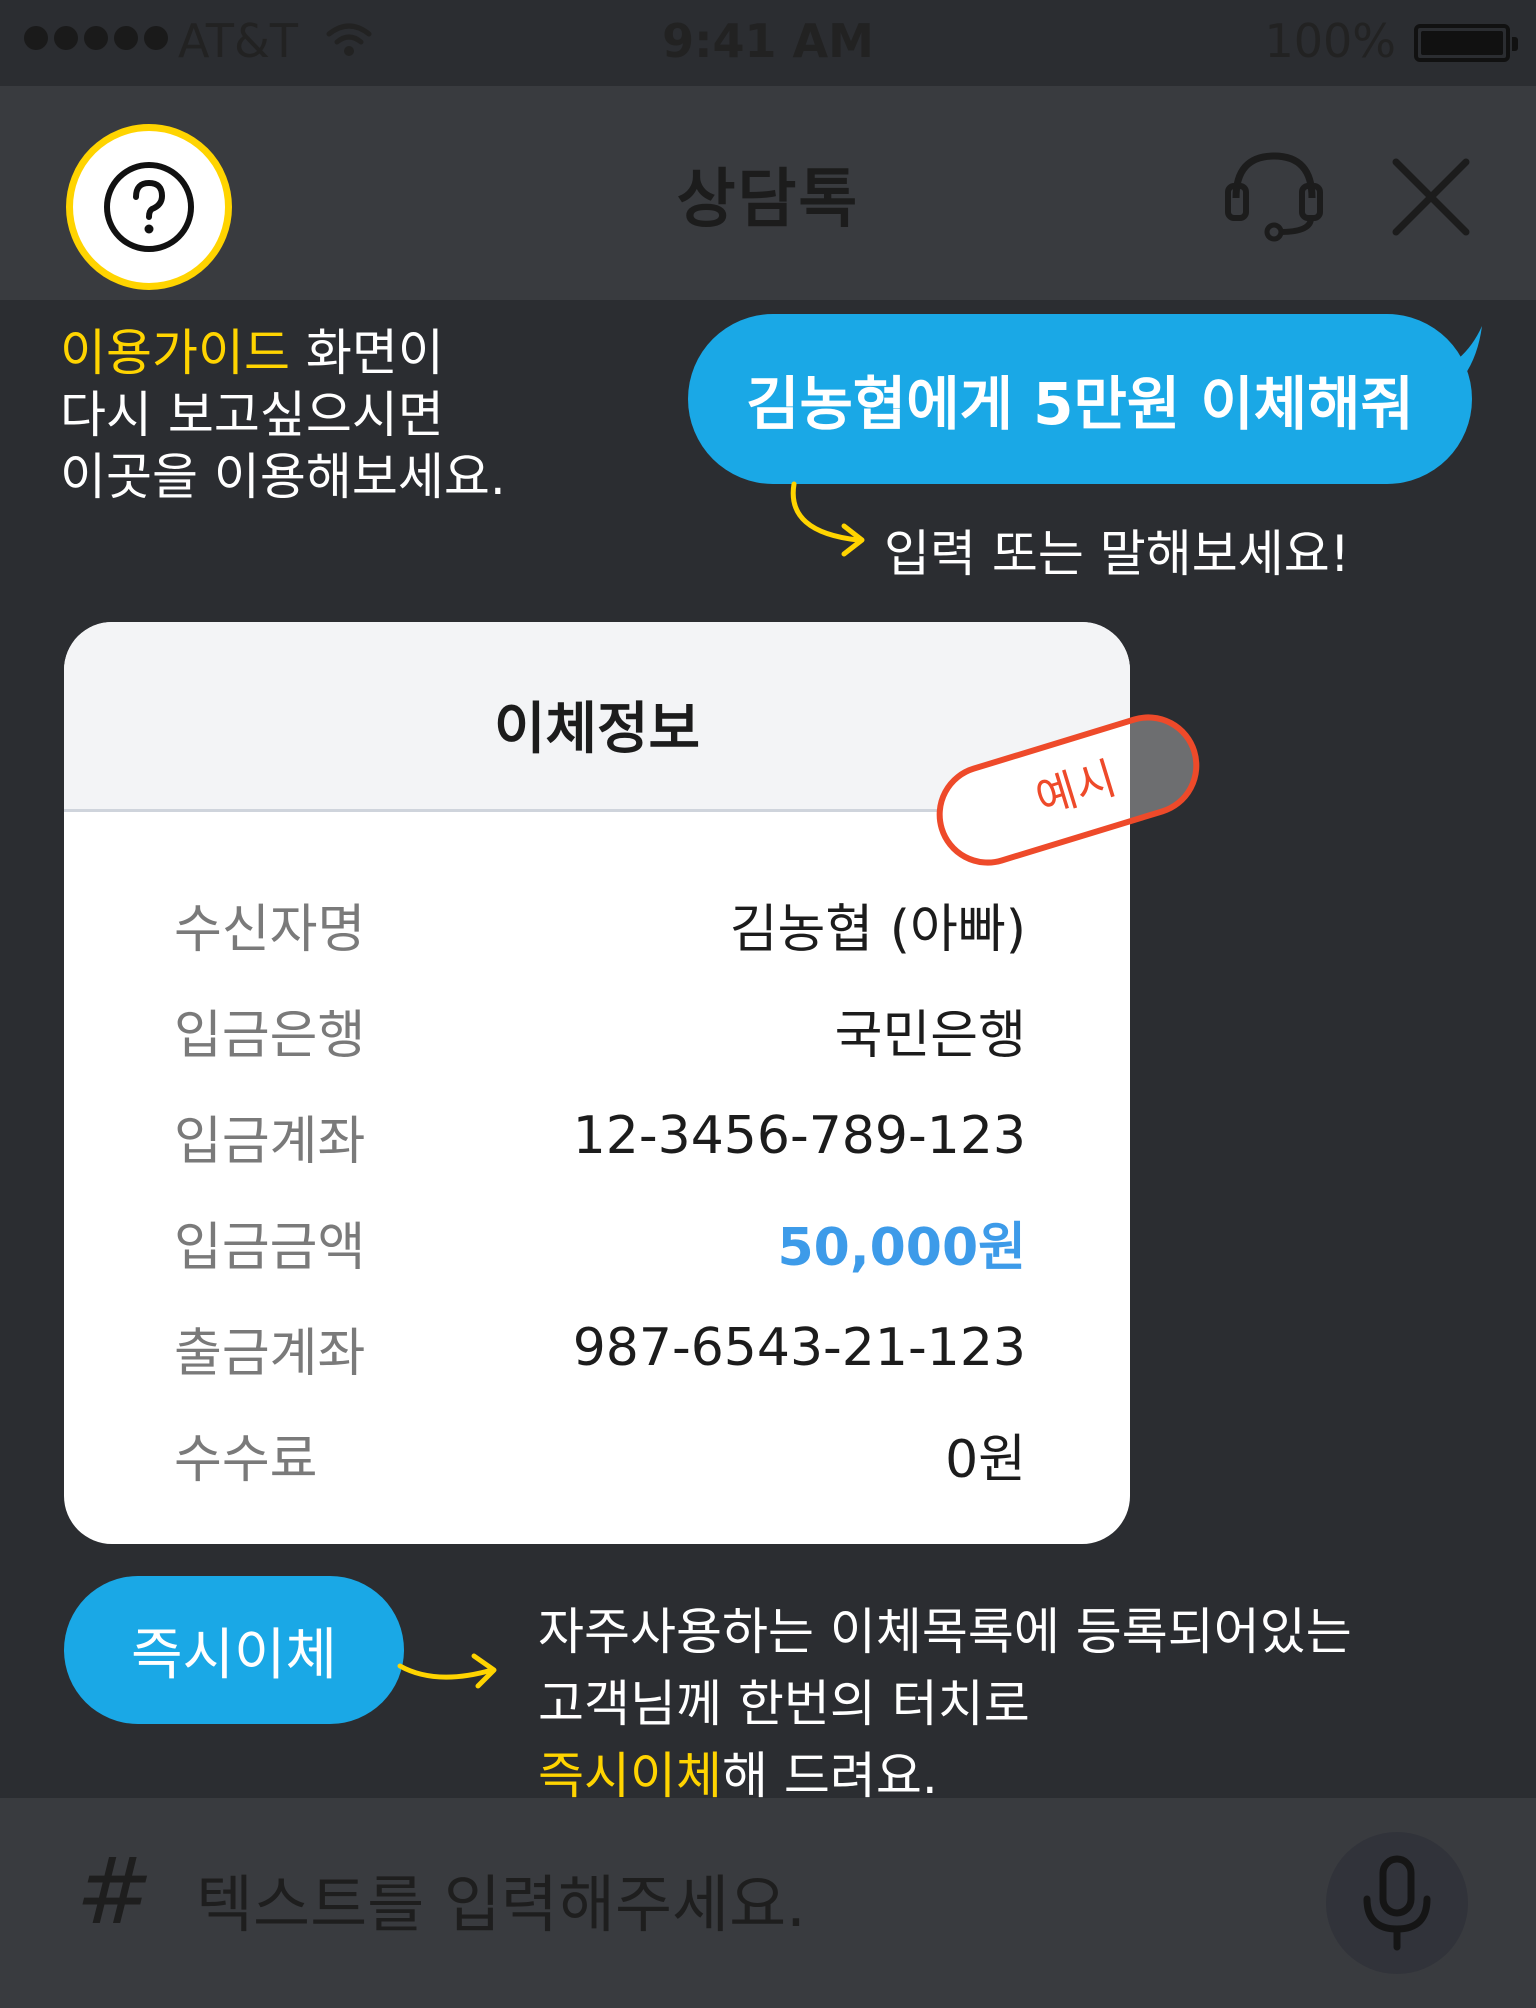 Image resolution: width=1536 pixels, height=2008 pixels. I want to click on help-guide-highlight: 이용가이드, so click(175, 353).